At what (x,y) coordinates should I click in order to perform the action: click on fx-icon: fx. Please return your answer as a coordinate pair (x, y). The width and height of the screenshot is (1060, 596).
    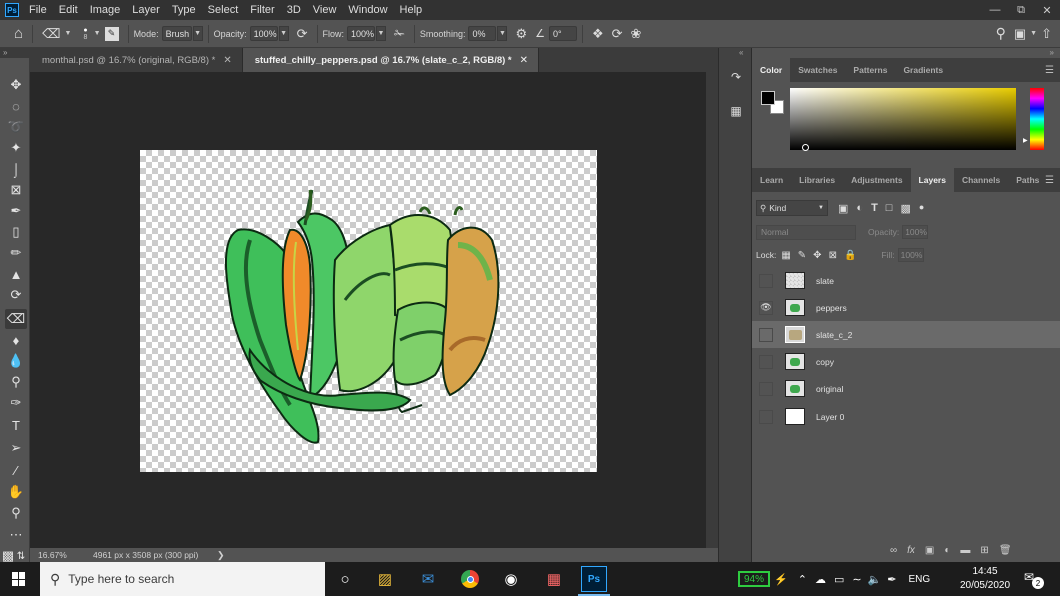
    Looking at the image, I should click on (911, 550).